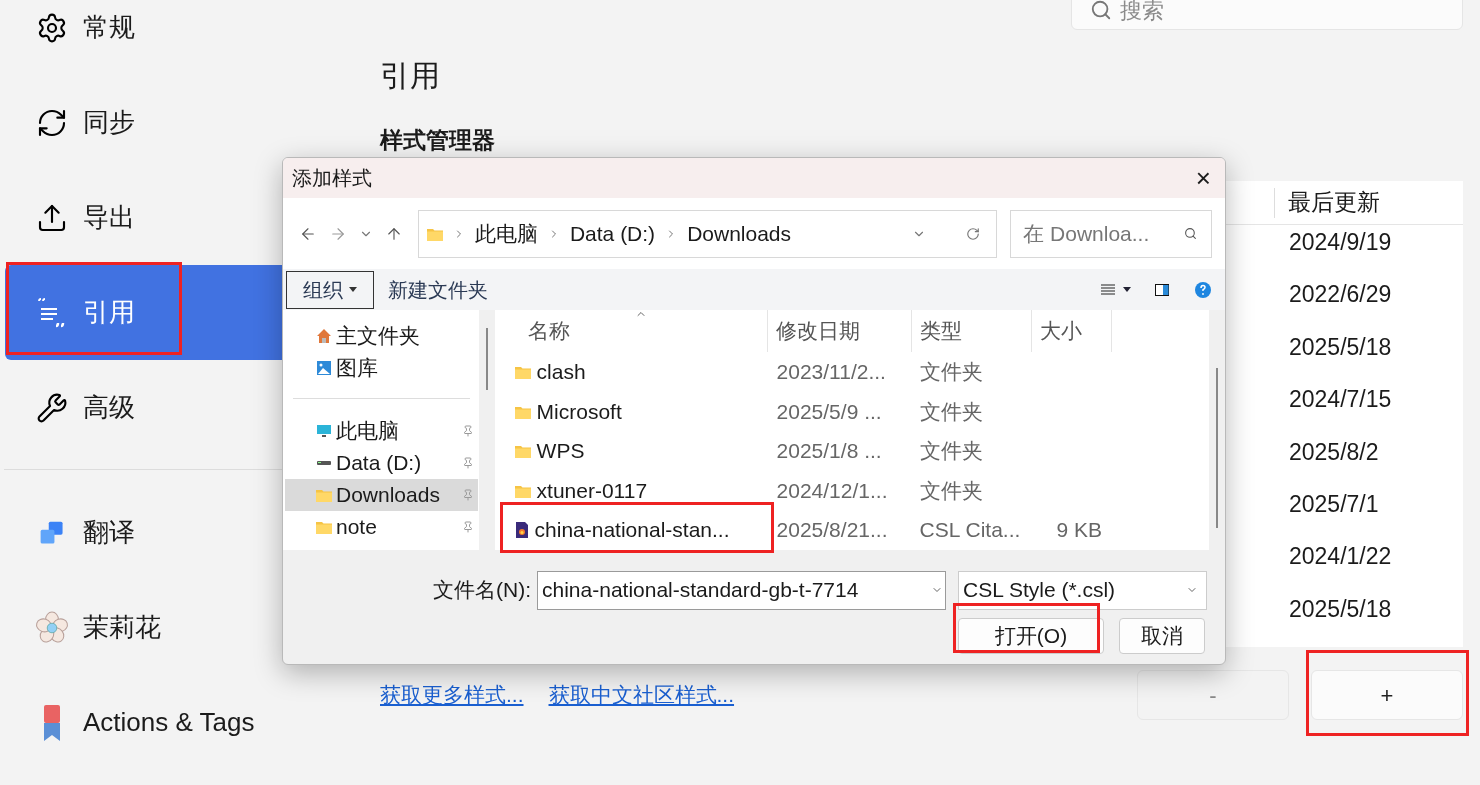  Describe the element at coordinates (631, 411) in the screenshot. I see `file-name-cell: Microsoft` at that location.